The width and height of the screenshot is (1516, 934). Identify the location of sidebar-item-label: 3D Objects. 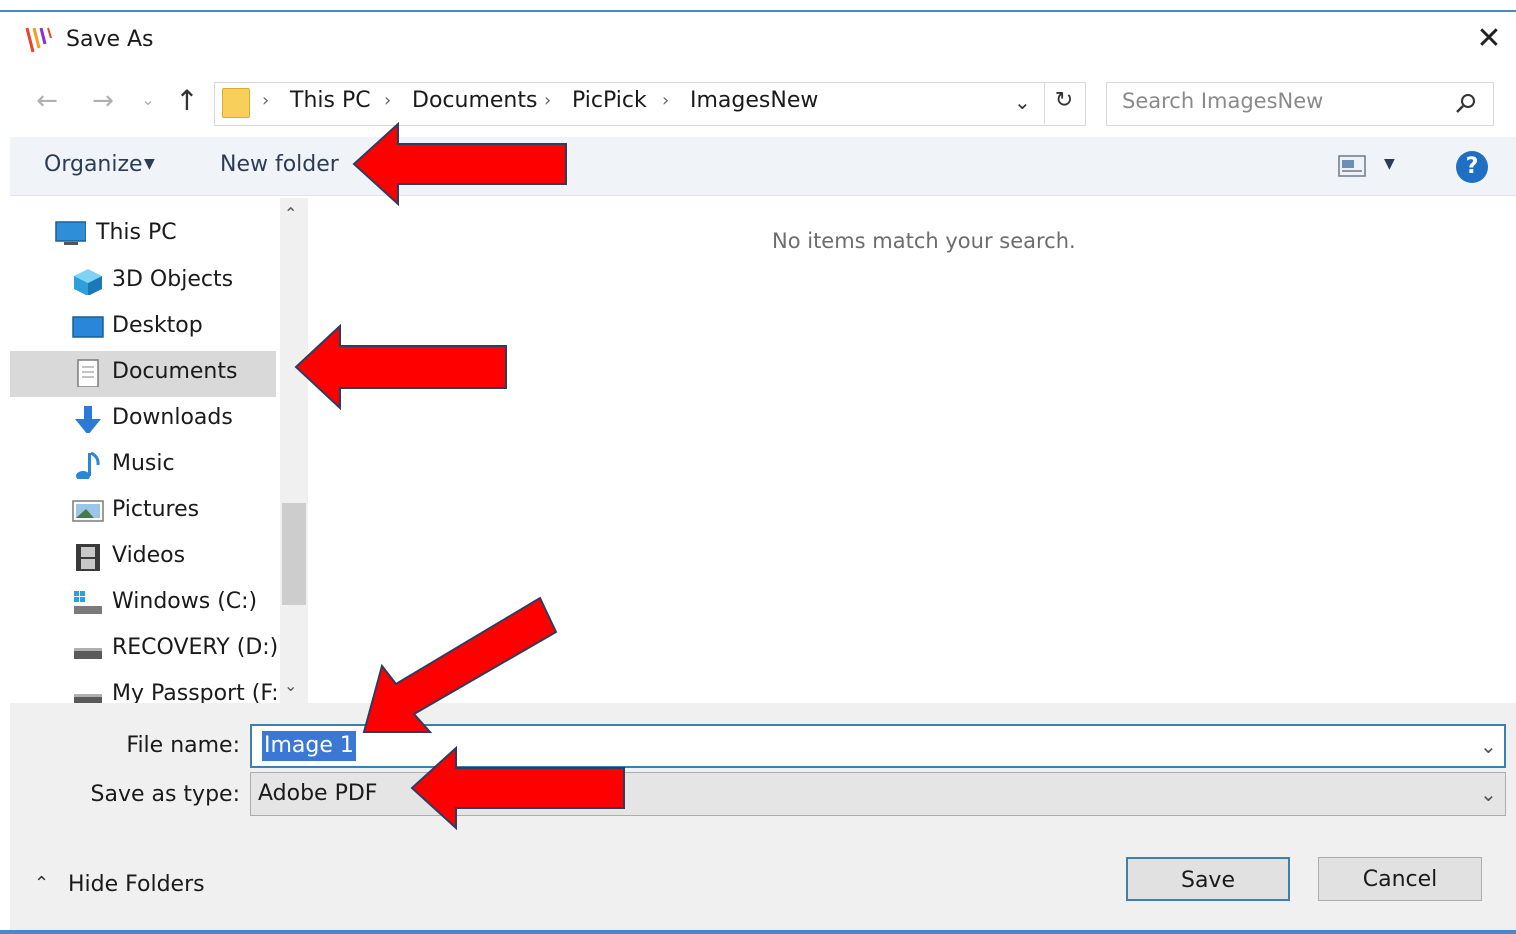
(173, 279).